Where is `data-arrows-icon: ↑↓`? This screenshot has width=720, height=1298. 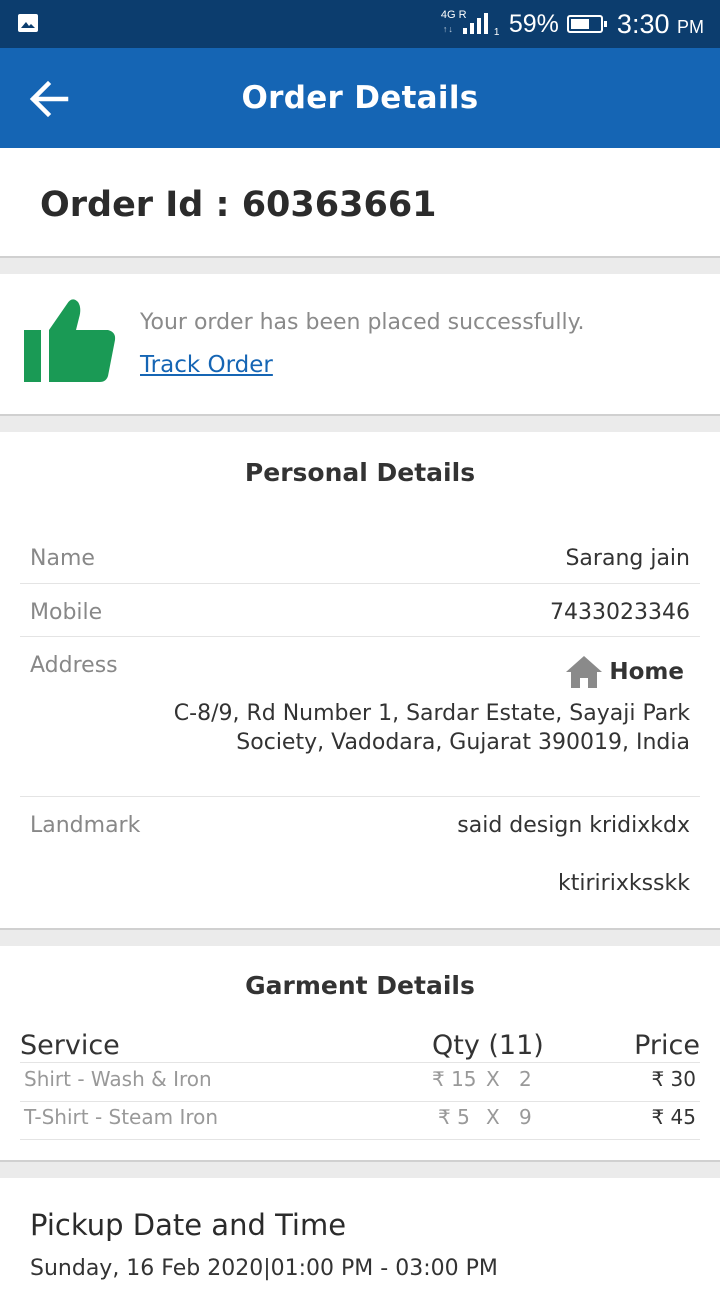
data-arrows-icon: ↑↓ is located at coordinates (448, 29).